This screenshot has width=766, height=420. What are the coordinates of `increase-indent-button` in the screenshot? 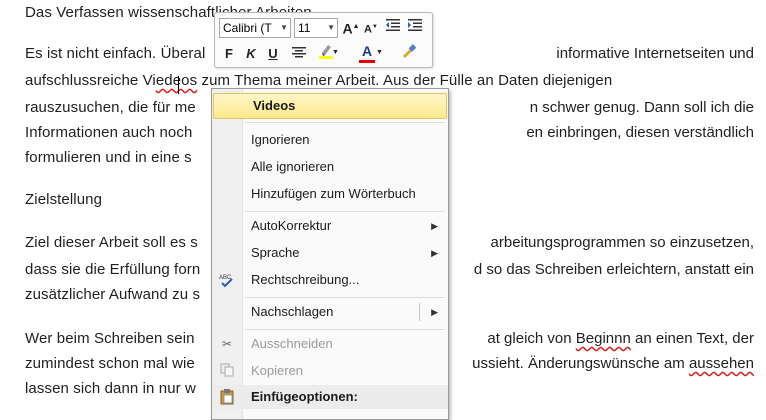 It's located at (415, 27).